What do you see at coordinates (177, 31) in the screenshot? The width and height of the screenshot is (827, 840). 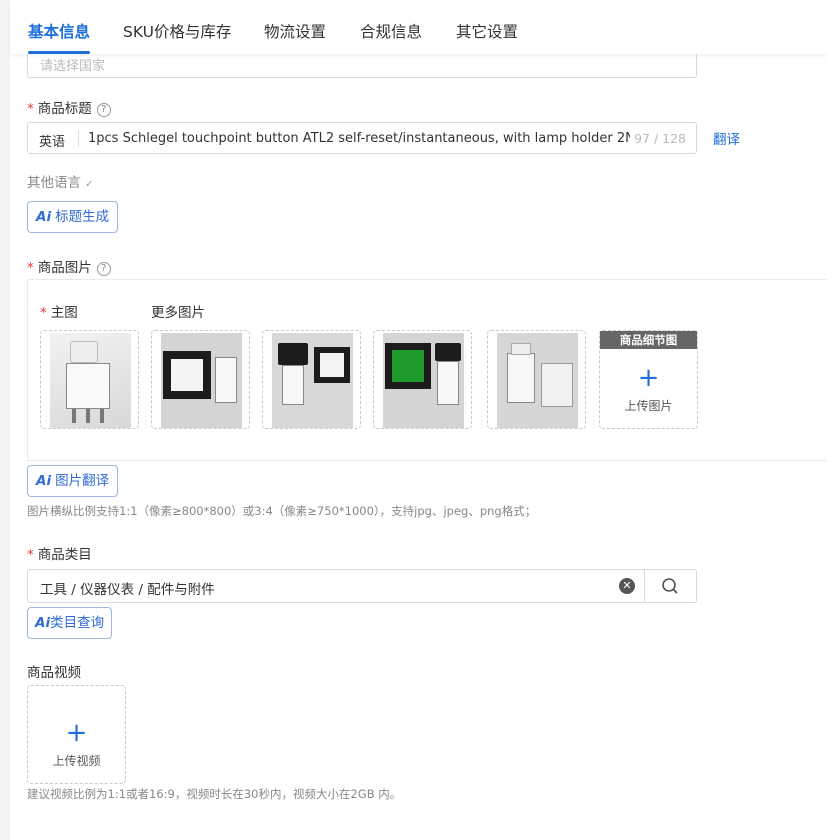 I see `tab-sku-price-stock: SKU价格与库存` at bounding box center [177, 31].